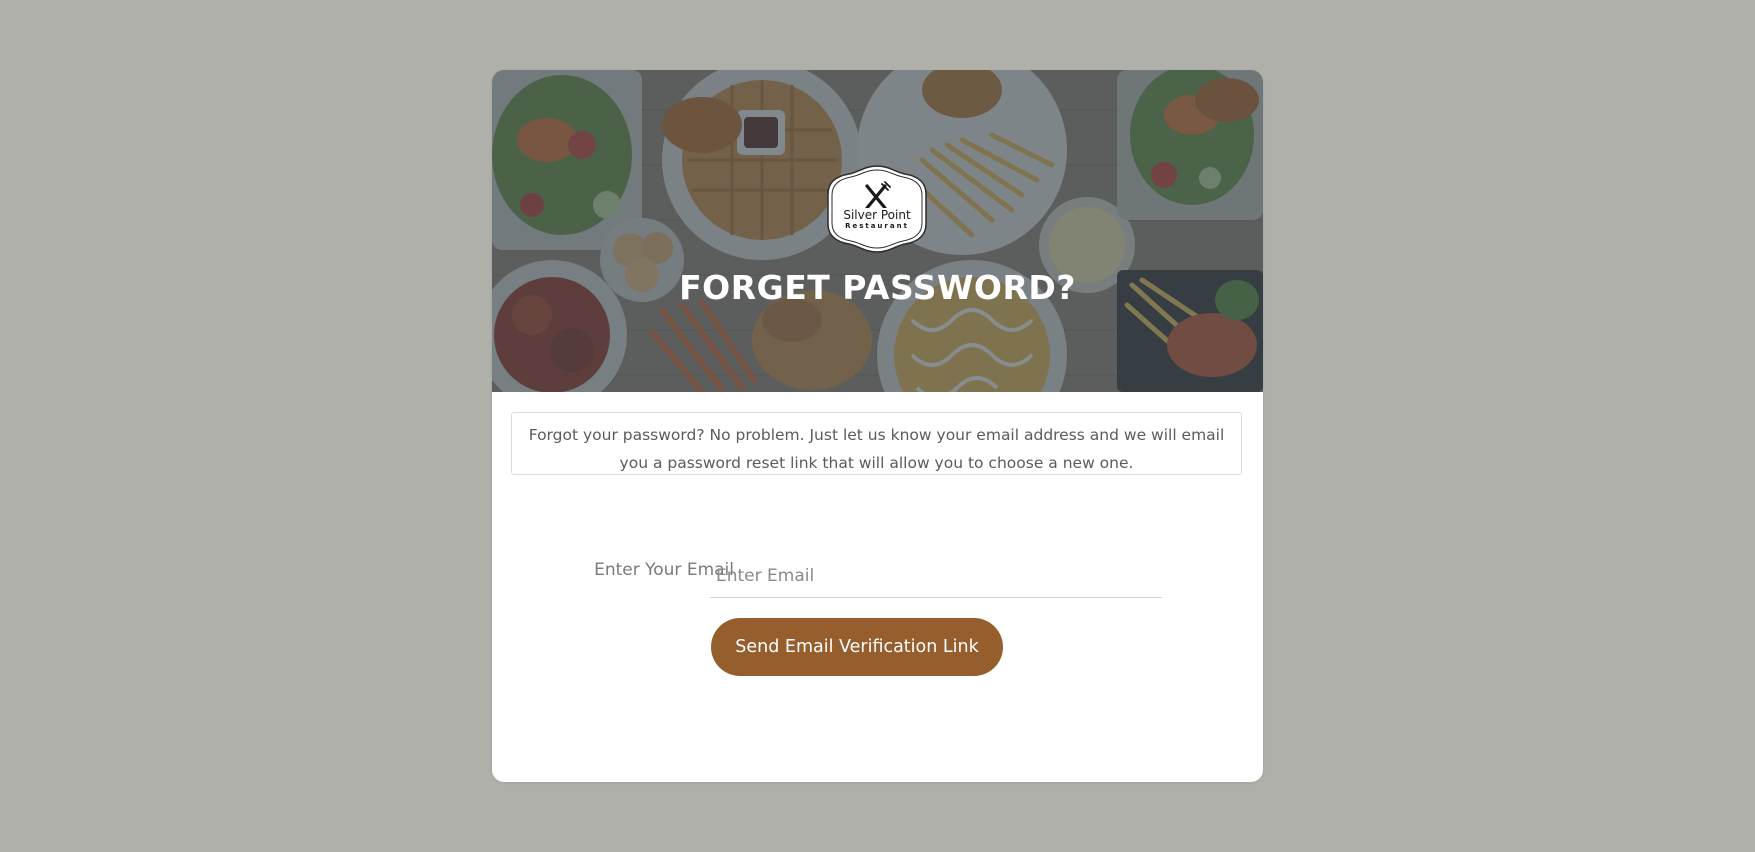  What do you see at coordinates (936, 576) in the screenshot?
I see `email-input` at bounding box center [936, 576].